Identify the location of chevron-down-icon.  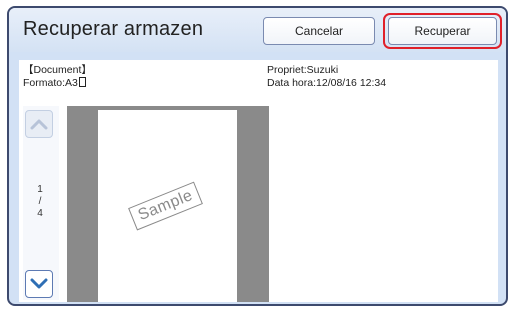
(39, 283).